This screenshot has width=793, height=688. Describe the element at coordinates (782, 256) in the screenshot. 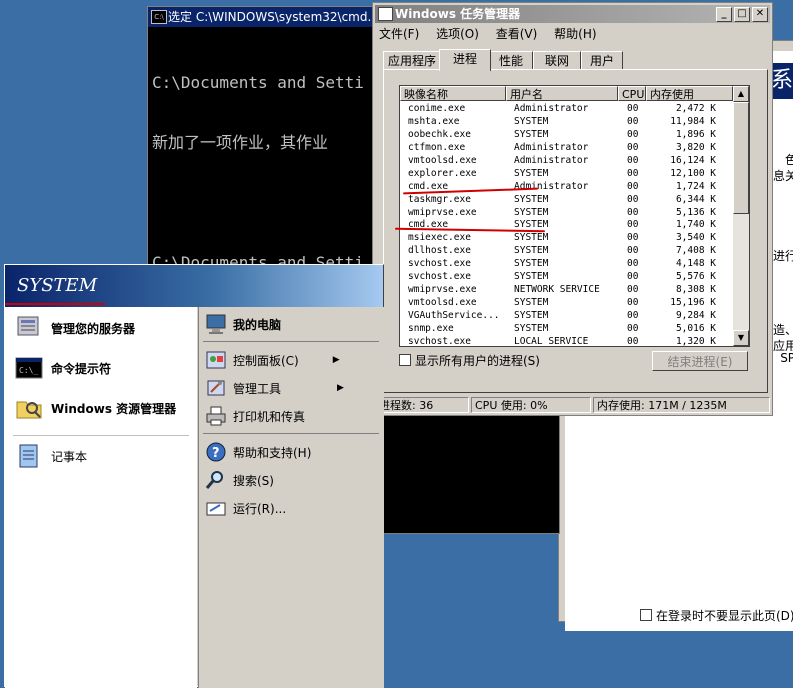

I see `dialog-text-fragment: 进行` at that location.